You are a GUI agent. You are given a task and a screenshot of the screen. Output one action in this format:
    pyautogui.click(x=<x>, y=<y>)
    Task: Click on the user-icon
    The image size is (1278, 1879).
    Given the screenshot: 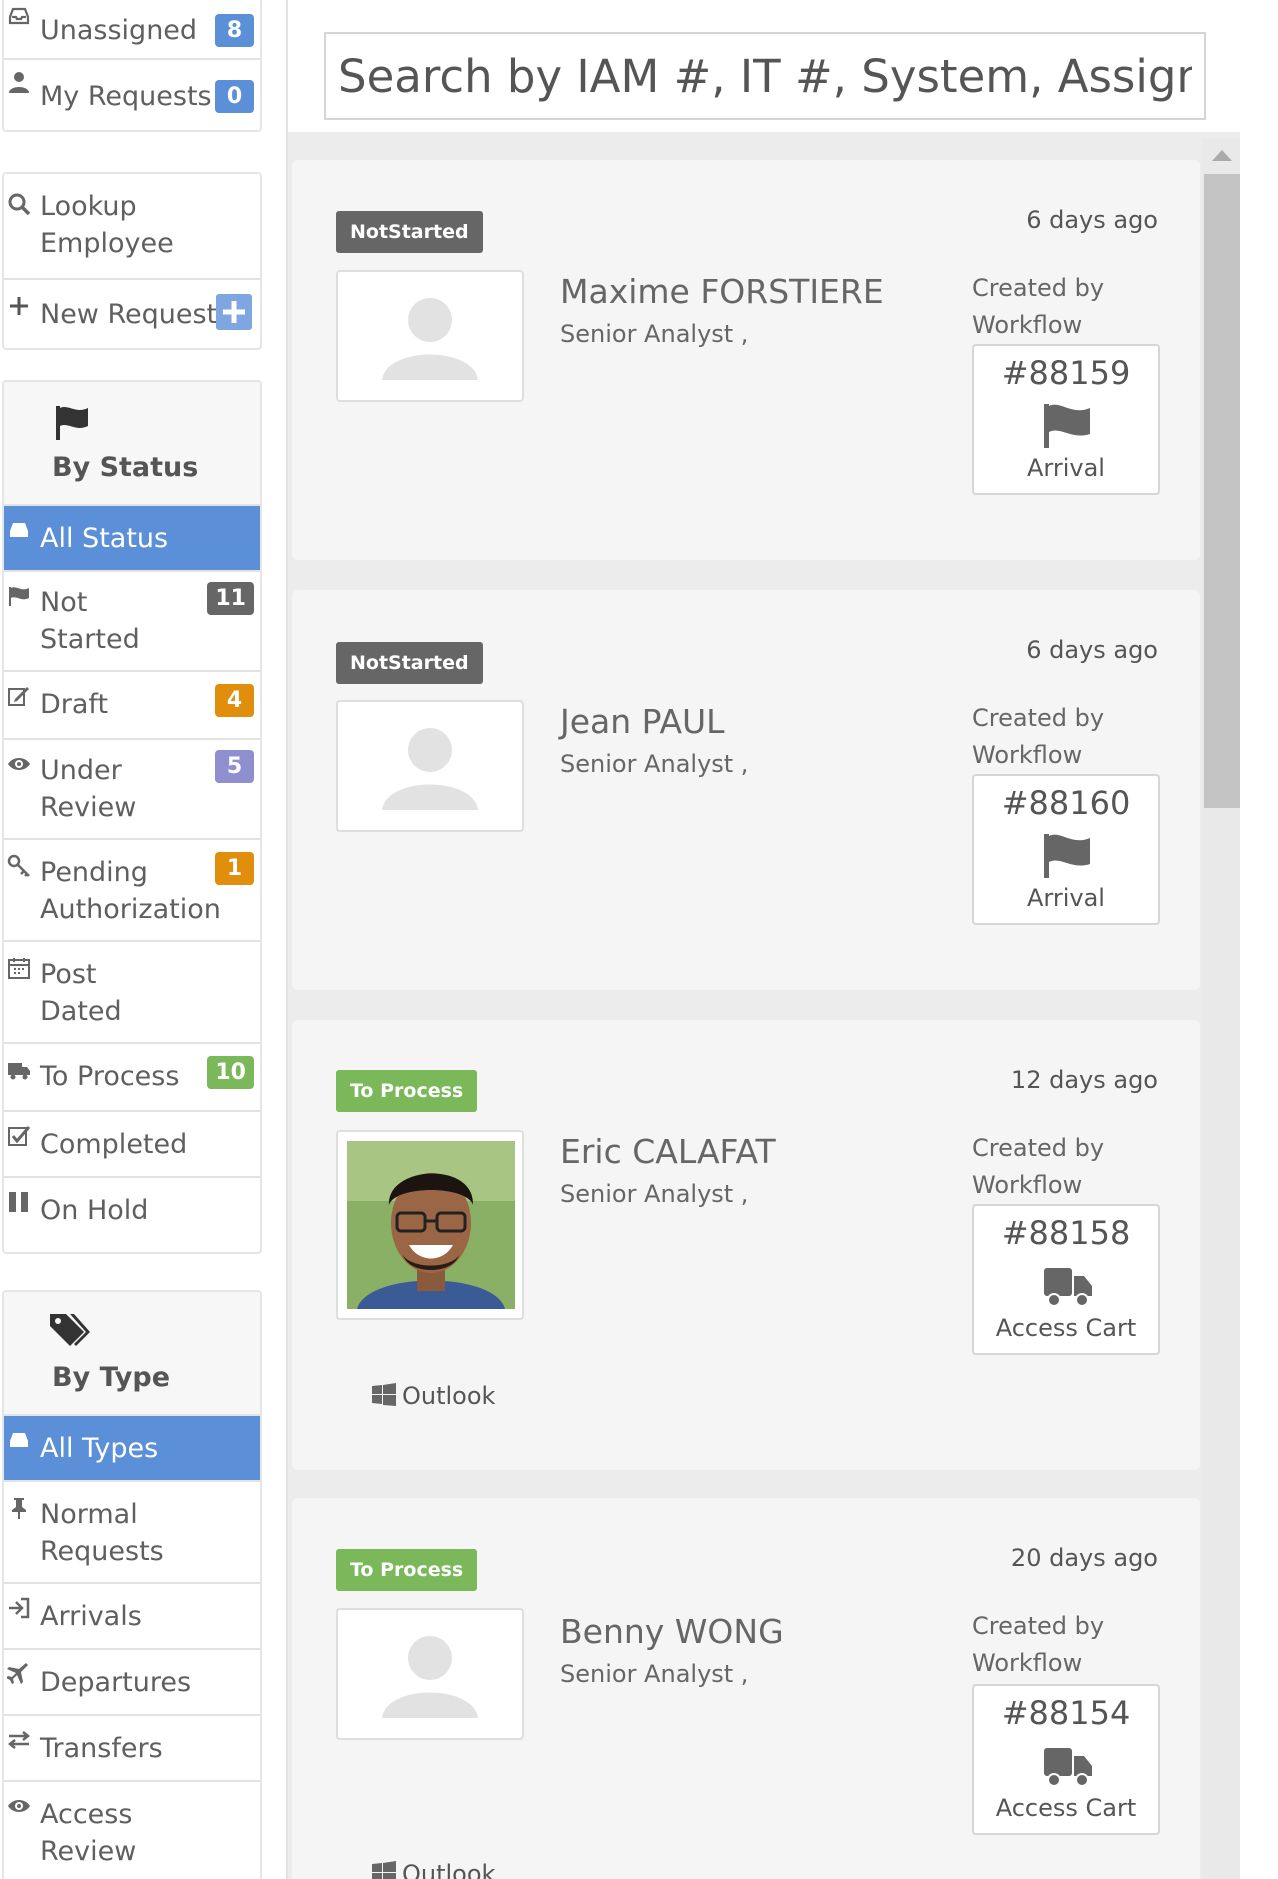 What is the action you would take?
    pyautogui.click(x=19, y=82)
    